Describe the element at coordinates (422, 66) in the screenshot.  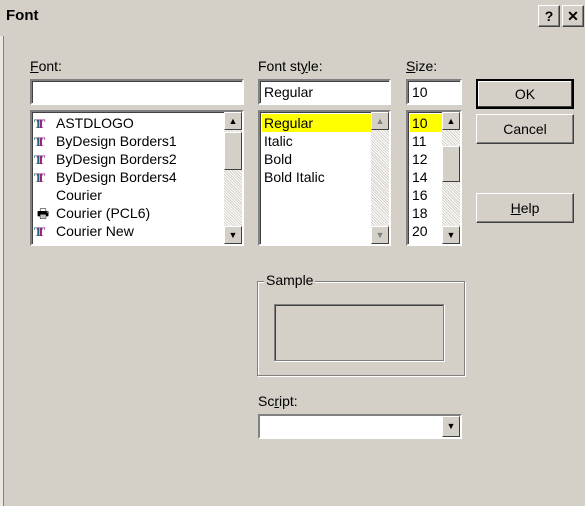
I see `size-label: Size:` at that location.